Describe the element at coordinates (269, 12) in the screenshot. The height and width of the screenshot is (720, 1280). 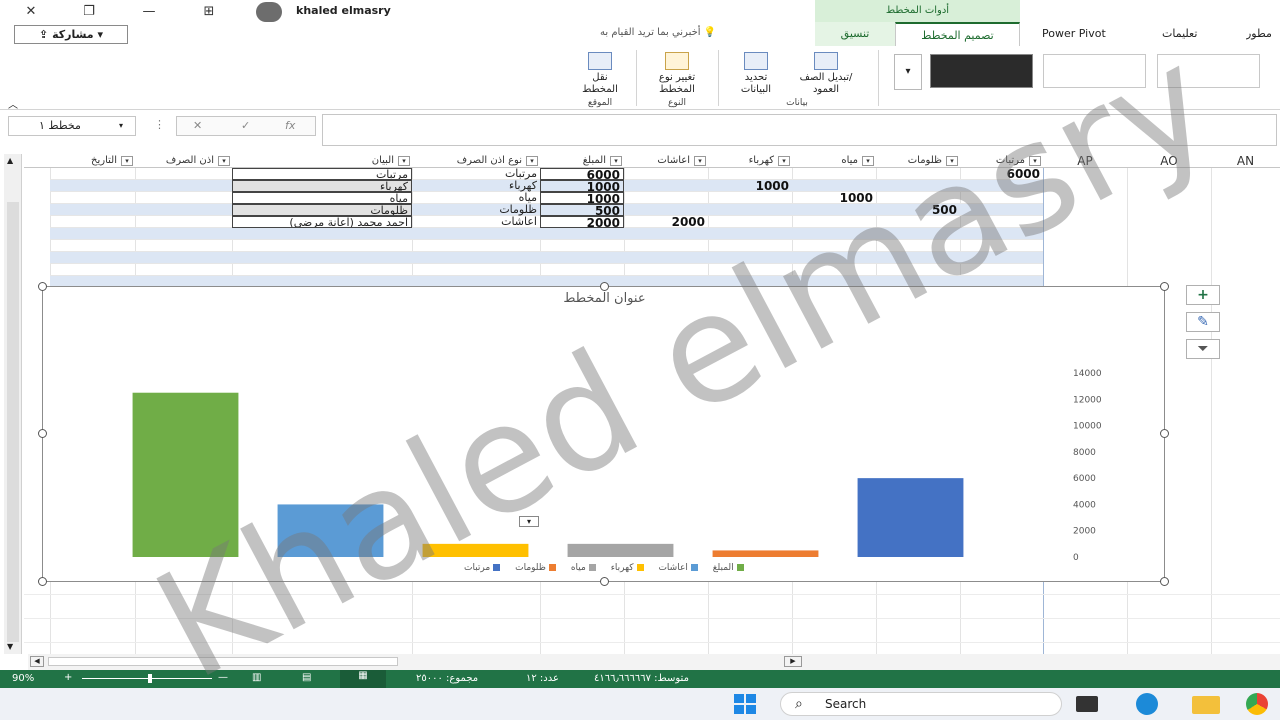
I see `avatar` at that location.